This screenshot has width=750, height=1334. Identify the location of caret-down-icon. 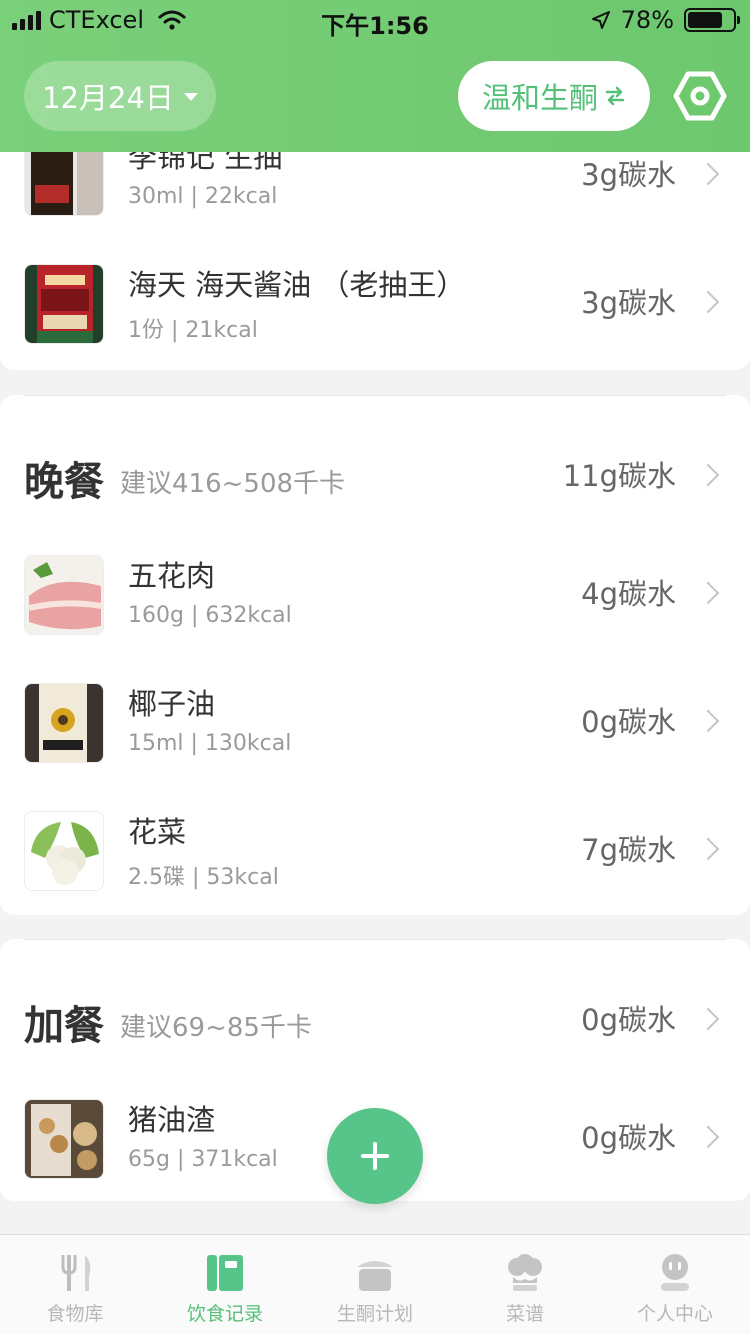
(190, 97).